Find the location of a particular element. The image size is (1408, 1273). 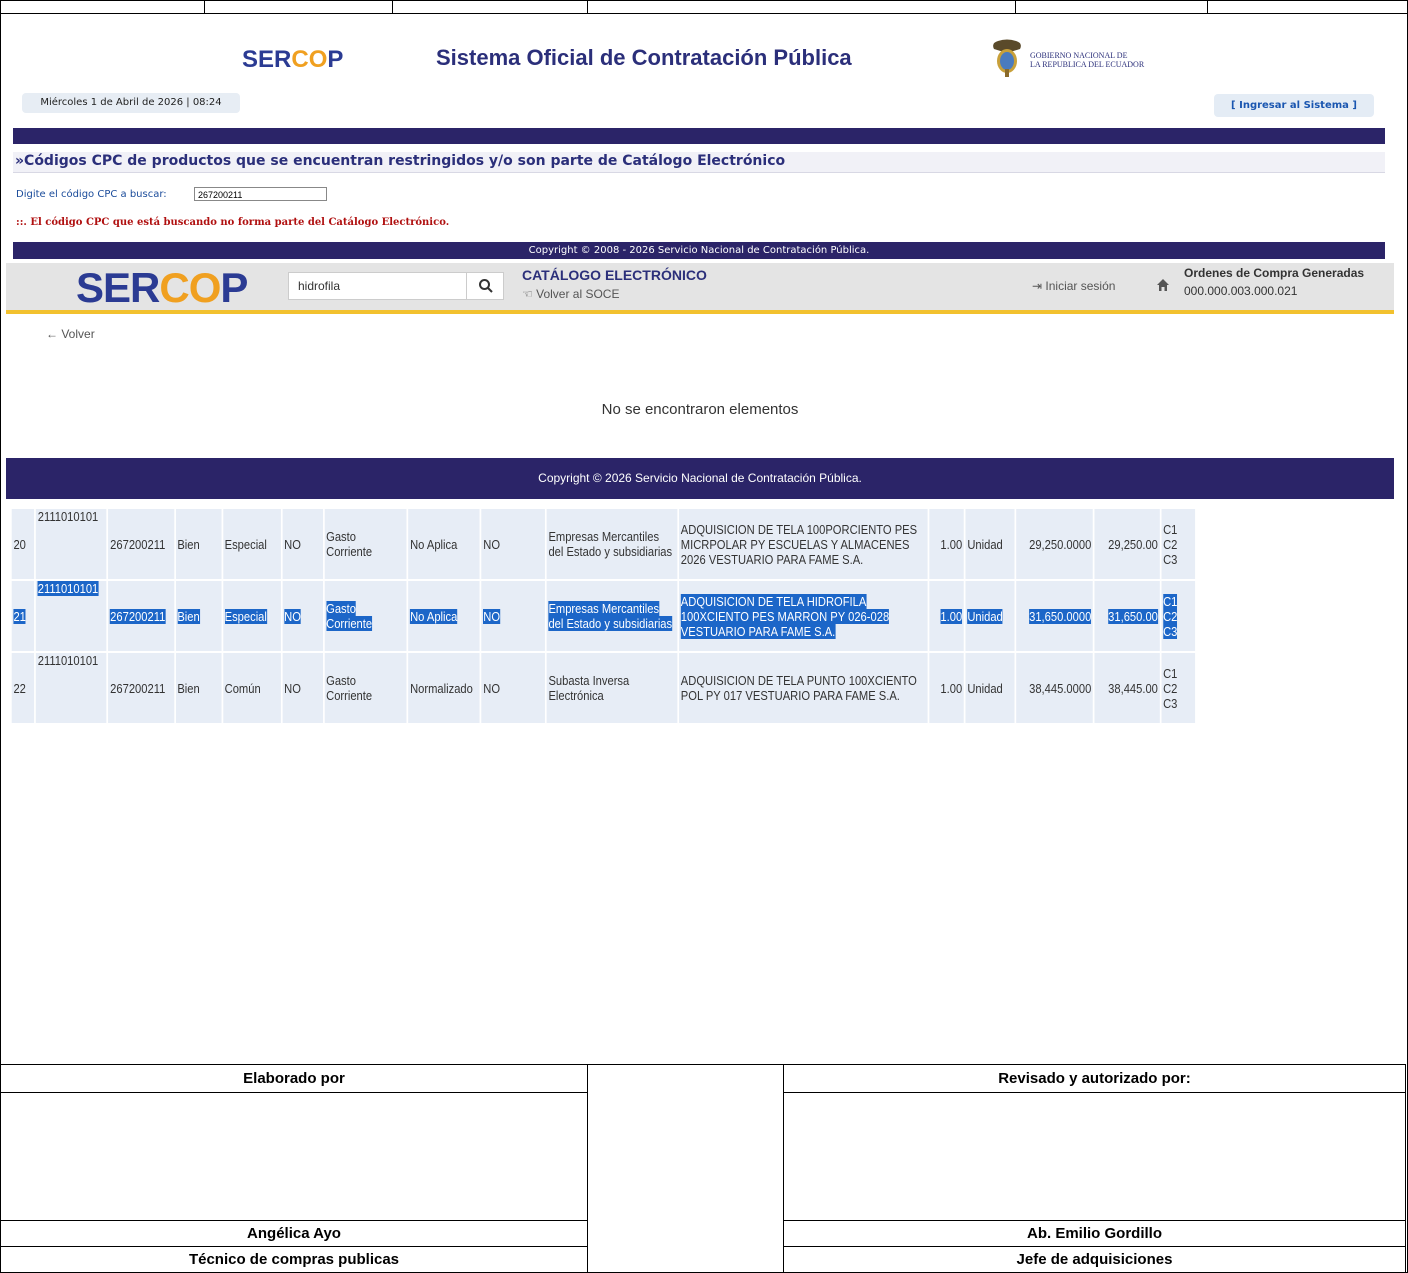

home-icon is located at coordinates (1163, 285).